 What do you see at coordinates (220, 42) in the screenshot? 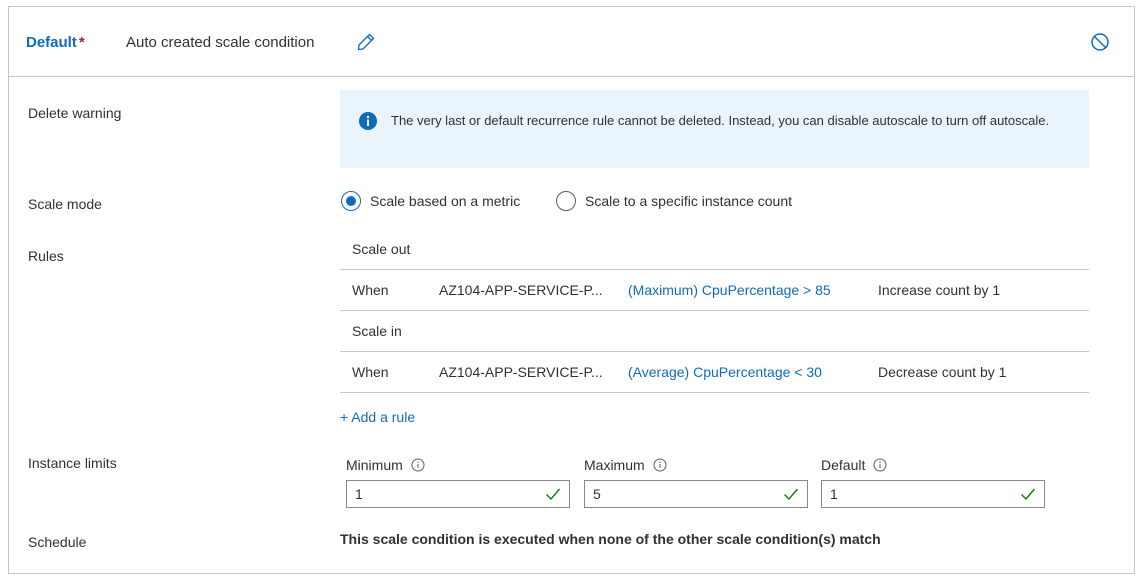
I see `condition-name: Auto created scale condition` at bounding box center [220, 42].